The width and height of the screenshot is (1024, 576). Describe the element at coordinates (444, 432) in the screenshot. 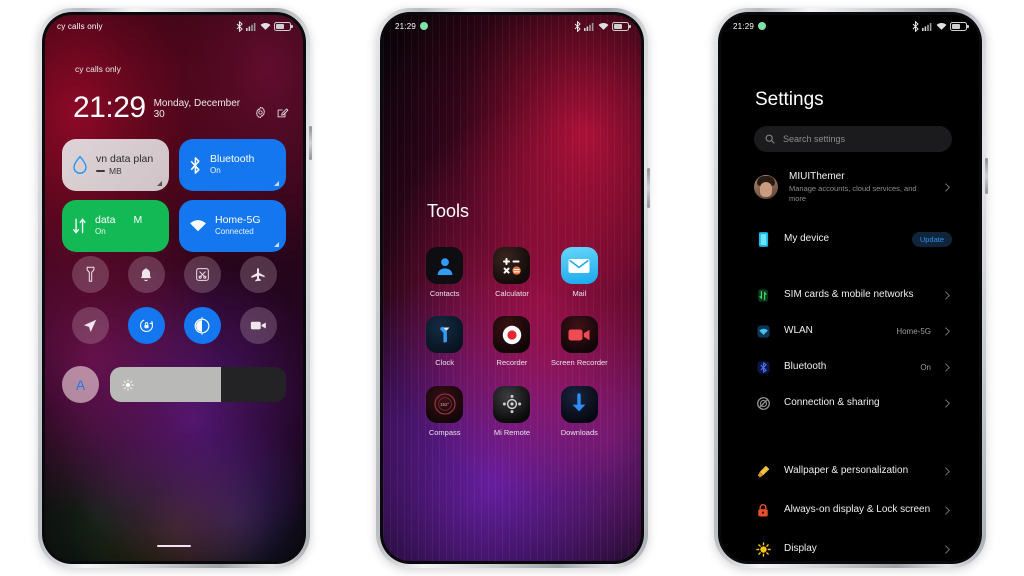

I see `app-label: Compass` at that location.